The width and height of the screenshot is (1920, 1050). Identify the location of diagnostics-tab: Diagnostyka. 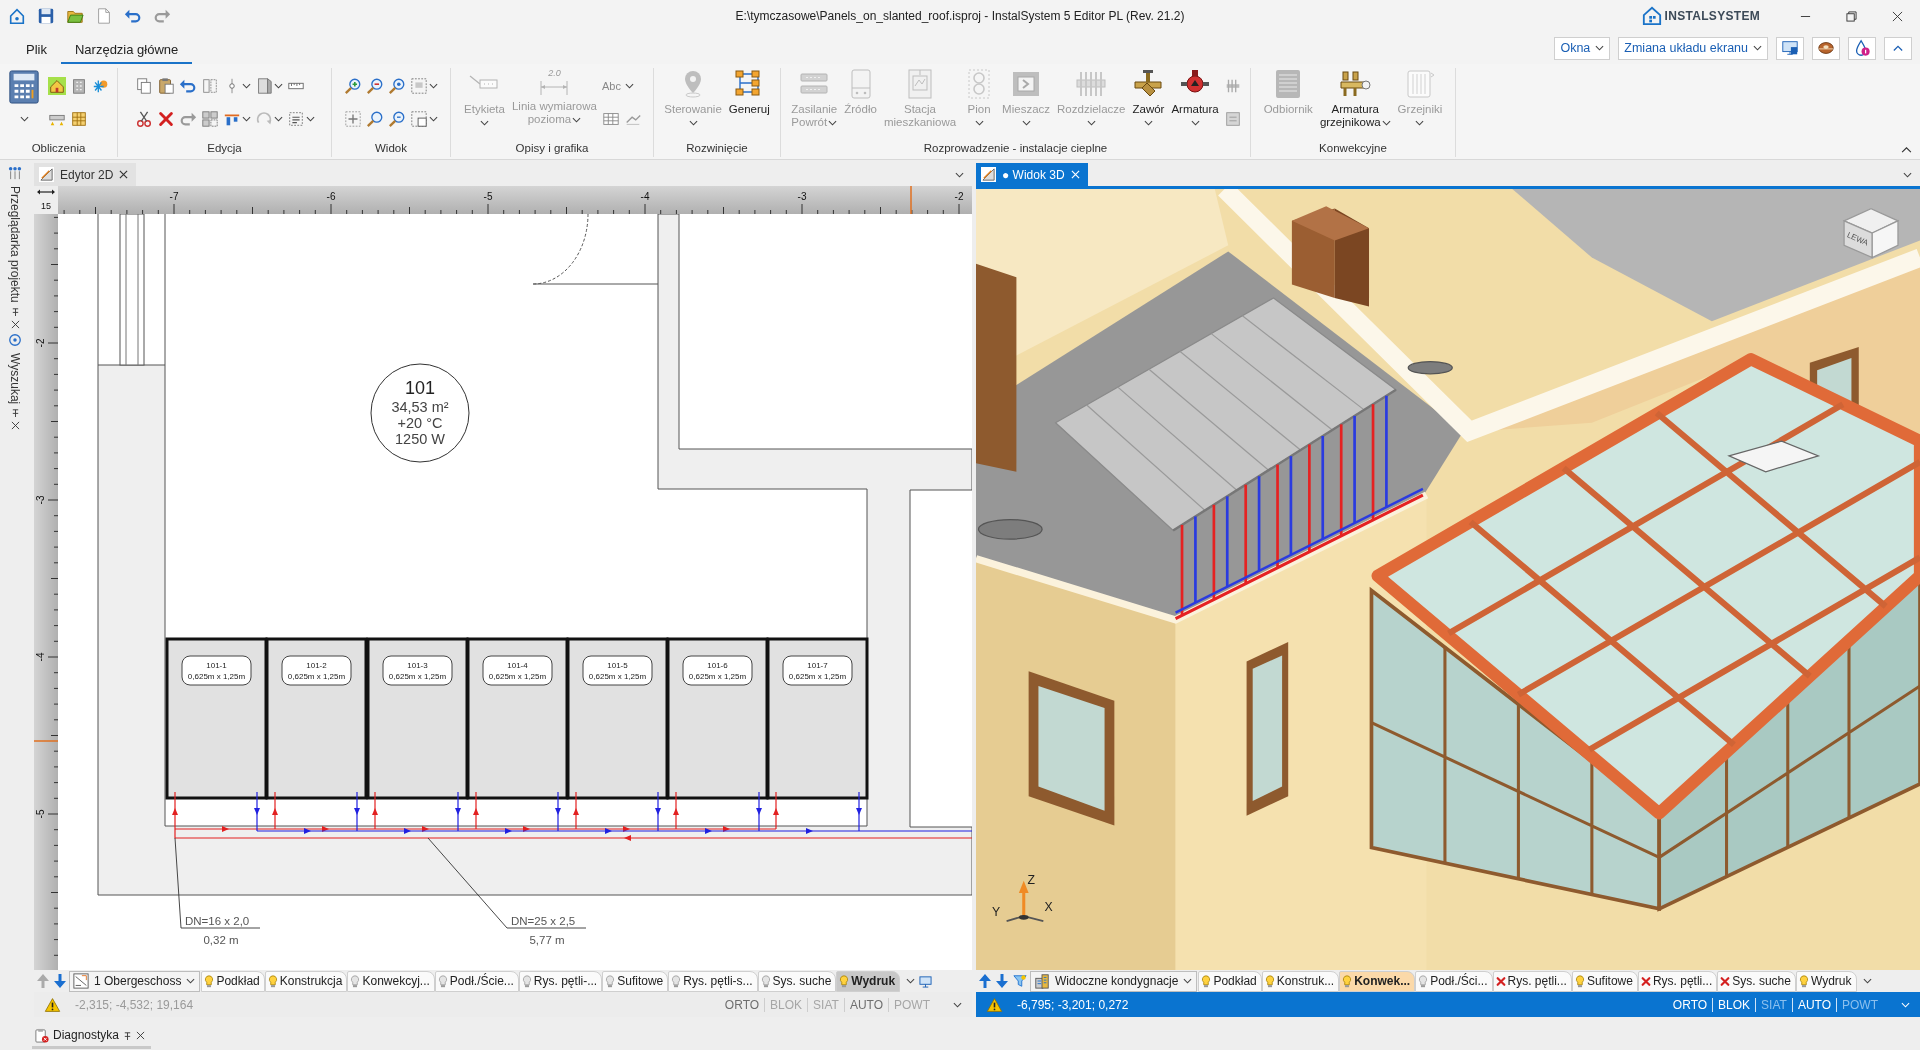
(92, 1036).